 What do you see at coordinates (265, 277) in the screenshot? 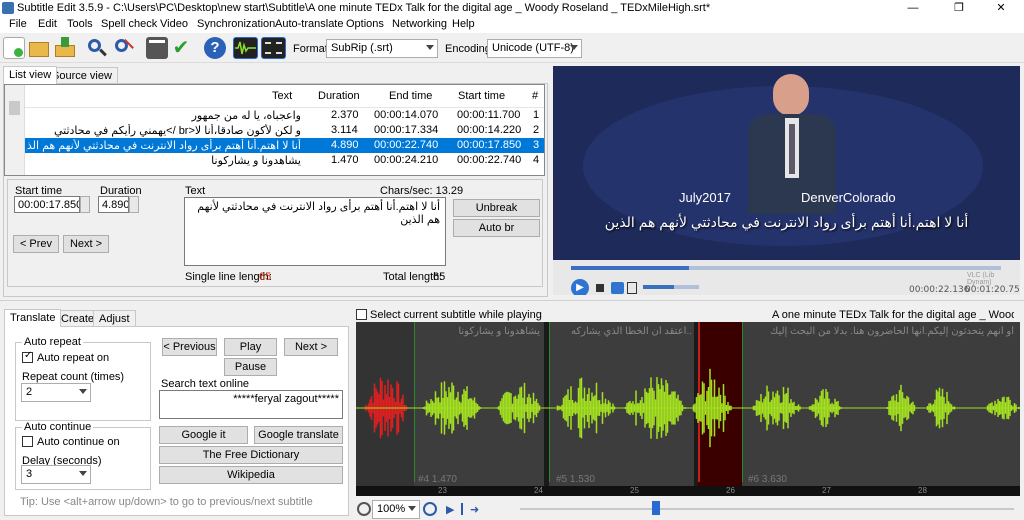
I see `single-line-length-value: 65` at bounding box center [265, 277].